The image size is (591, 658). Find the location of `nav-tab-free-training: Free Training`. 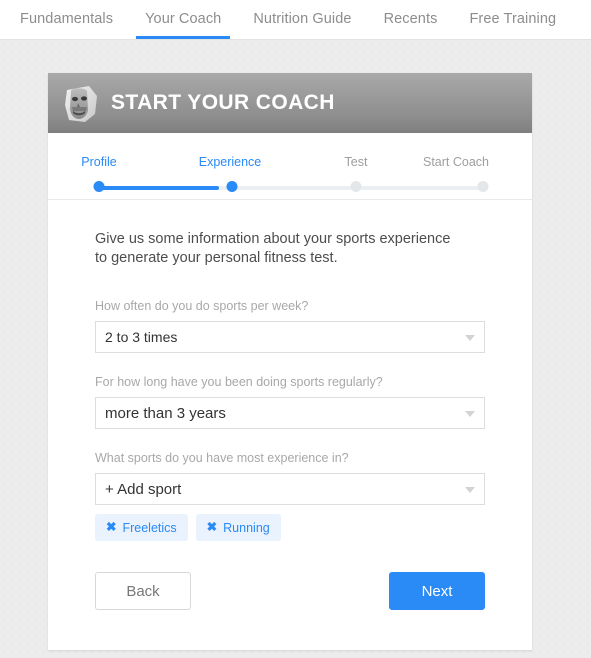

nav-tab-free-training: Free Training is located at coordinates (512, 19).